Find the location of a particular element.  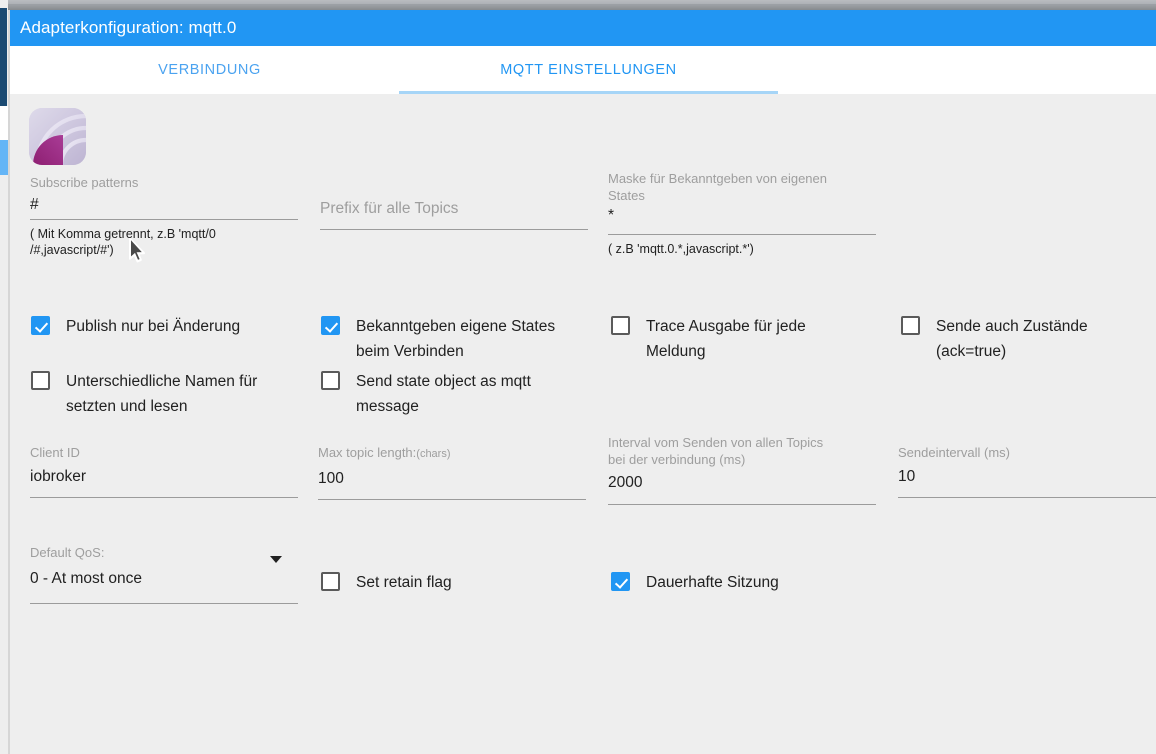

mqtt-adapter-logo-icon is located at coordinates (57, 136).